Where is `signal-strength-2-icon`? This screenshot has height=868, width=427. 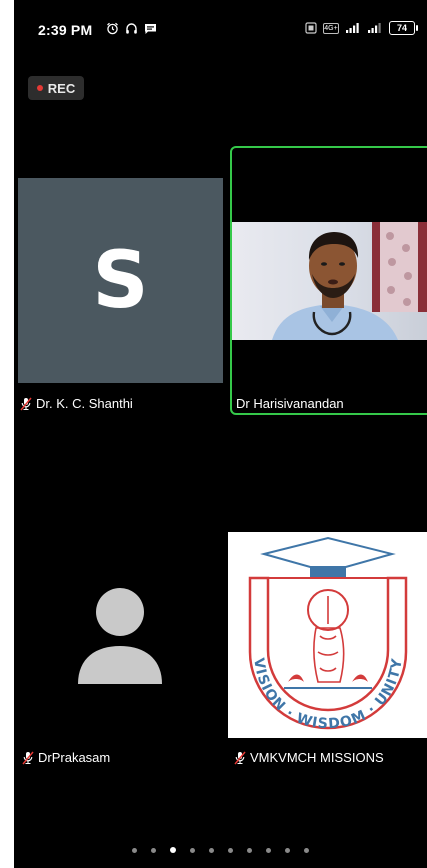
signal-strength-2-icon is located at coordinates (374, 28).